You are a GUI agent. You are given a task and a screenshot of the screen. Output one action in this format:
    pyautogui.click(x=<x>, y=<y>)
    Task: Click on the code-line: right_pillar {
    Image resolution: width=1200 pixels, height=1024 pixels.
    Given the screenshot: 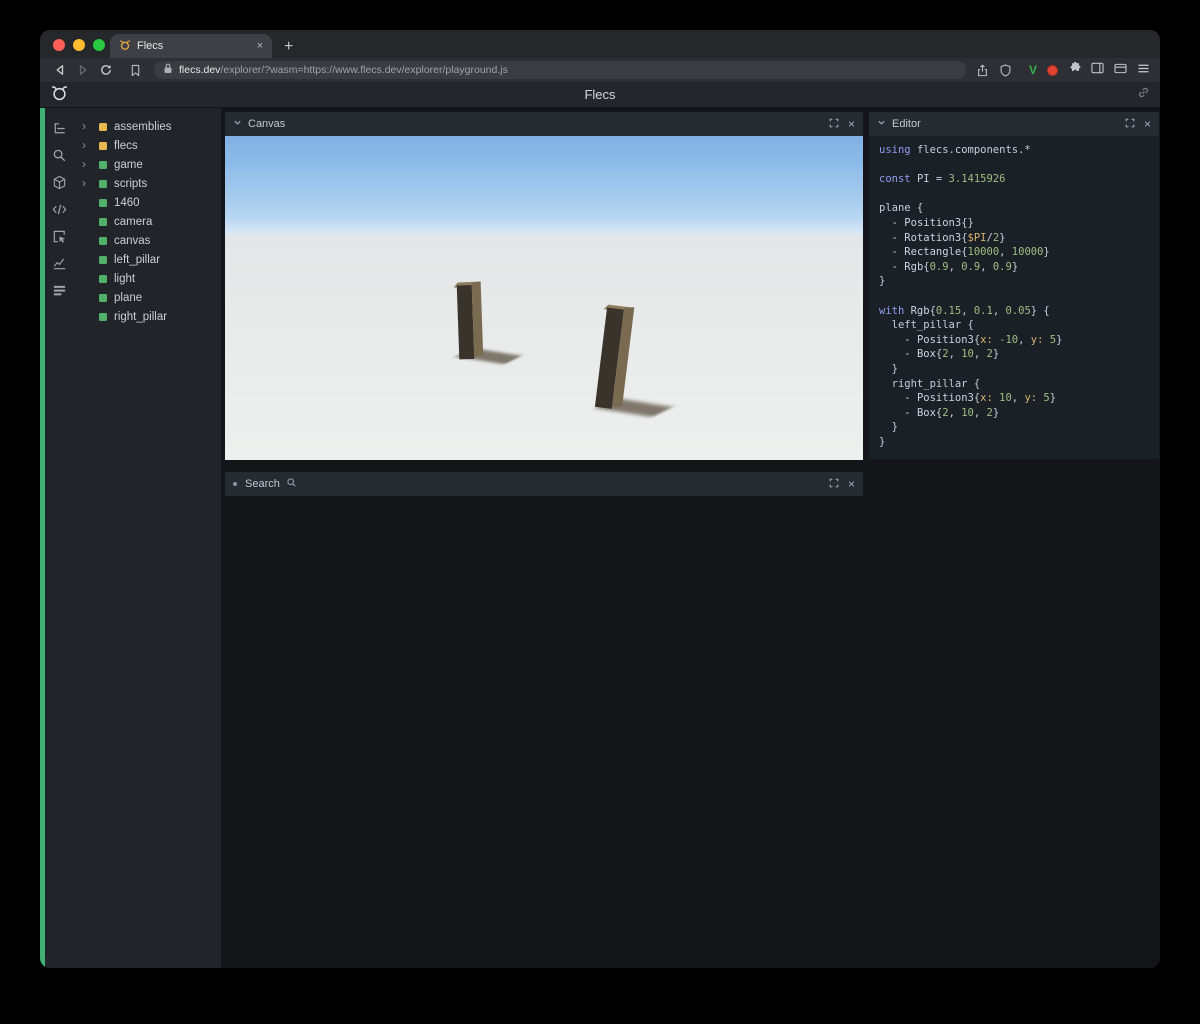 What is the action you would take?
    pyautogui.click(x=930, y=383)
    